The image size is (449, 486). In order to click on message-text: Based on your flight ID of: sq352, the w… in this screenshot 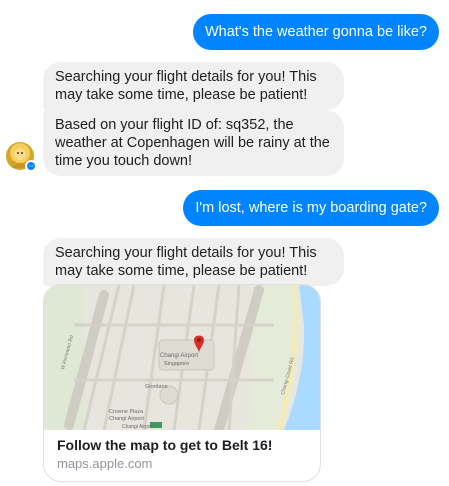, I will do `click(192, 143)`.